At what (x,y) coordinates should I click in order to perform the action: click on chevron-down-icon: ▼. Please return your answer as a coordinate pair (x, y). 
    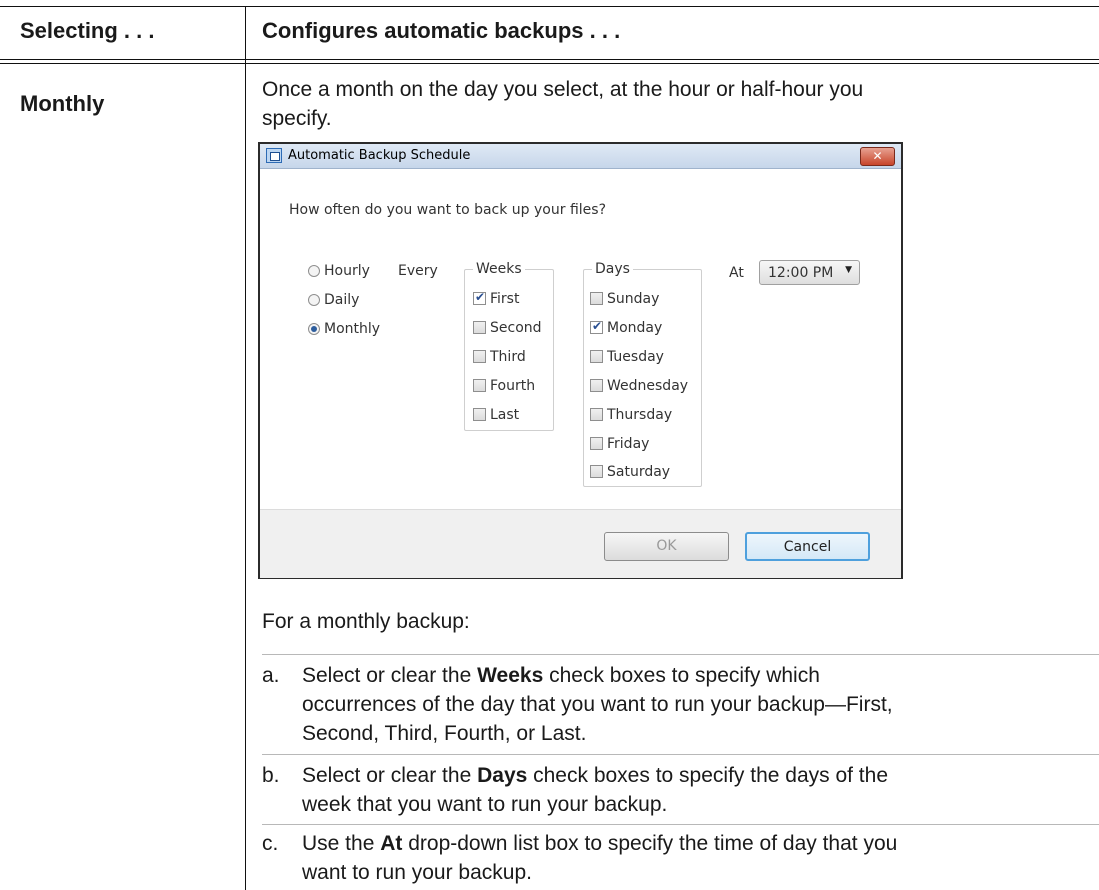
    Looking at the image, I should click on (848, 270).